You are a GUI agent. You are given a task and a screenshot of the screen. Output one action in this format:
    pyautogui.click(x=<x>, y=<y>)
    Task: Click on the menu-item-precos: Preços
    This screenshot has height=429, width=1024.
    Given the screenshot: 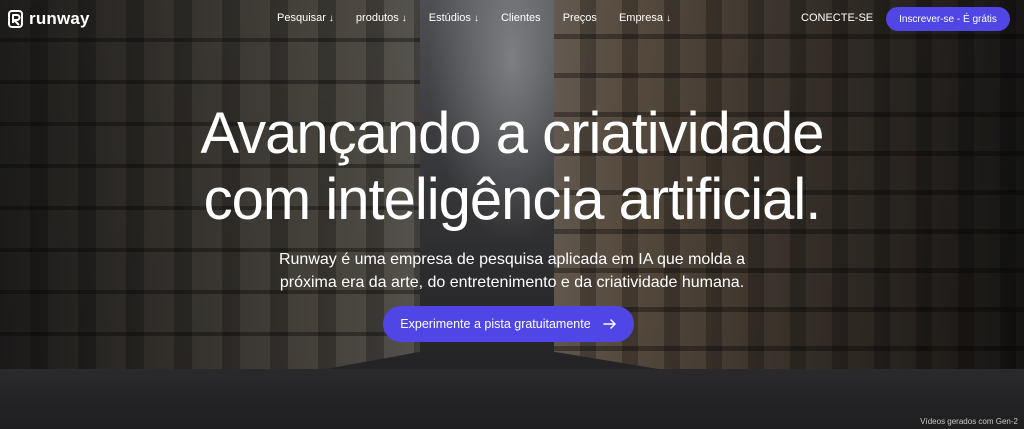 What is the action you would take?
    pyautogui.click(x=580, y=18)
    